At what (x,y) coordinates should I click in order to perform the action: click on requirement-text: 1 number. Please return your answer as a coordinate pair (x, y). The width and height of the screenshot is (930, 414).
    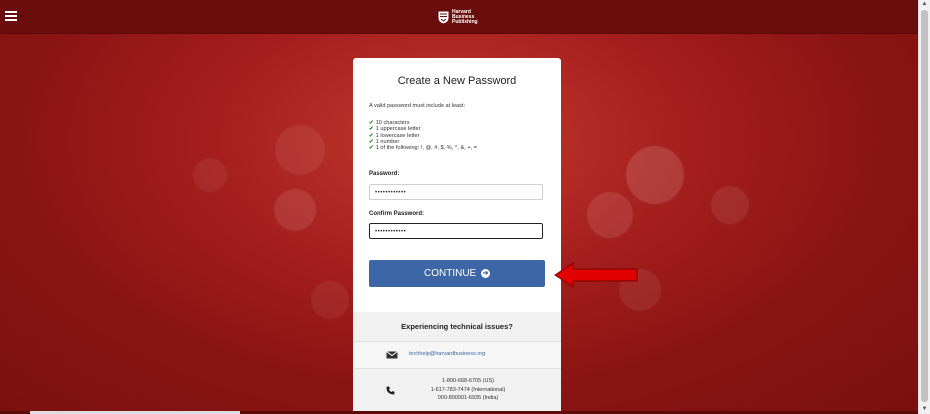
    Looking at the image, I should click on (387, 141).